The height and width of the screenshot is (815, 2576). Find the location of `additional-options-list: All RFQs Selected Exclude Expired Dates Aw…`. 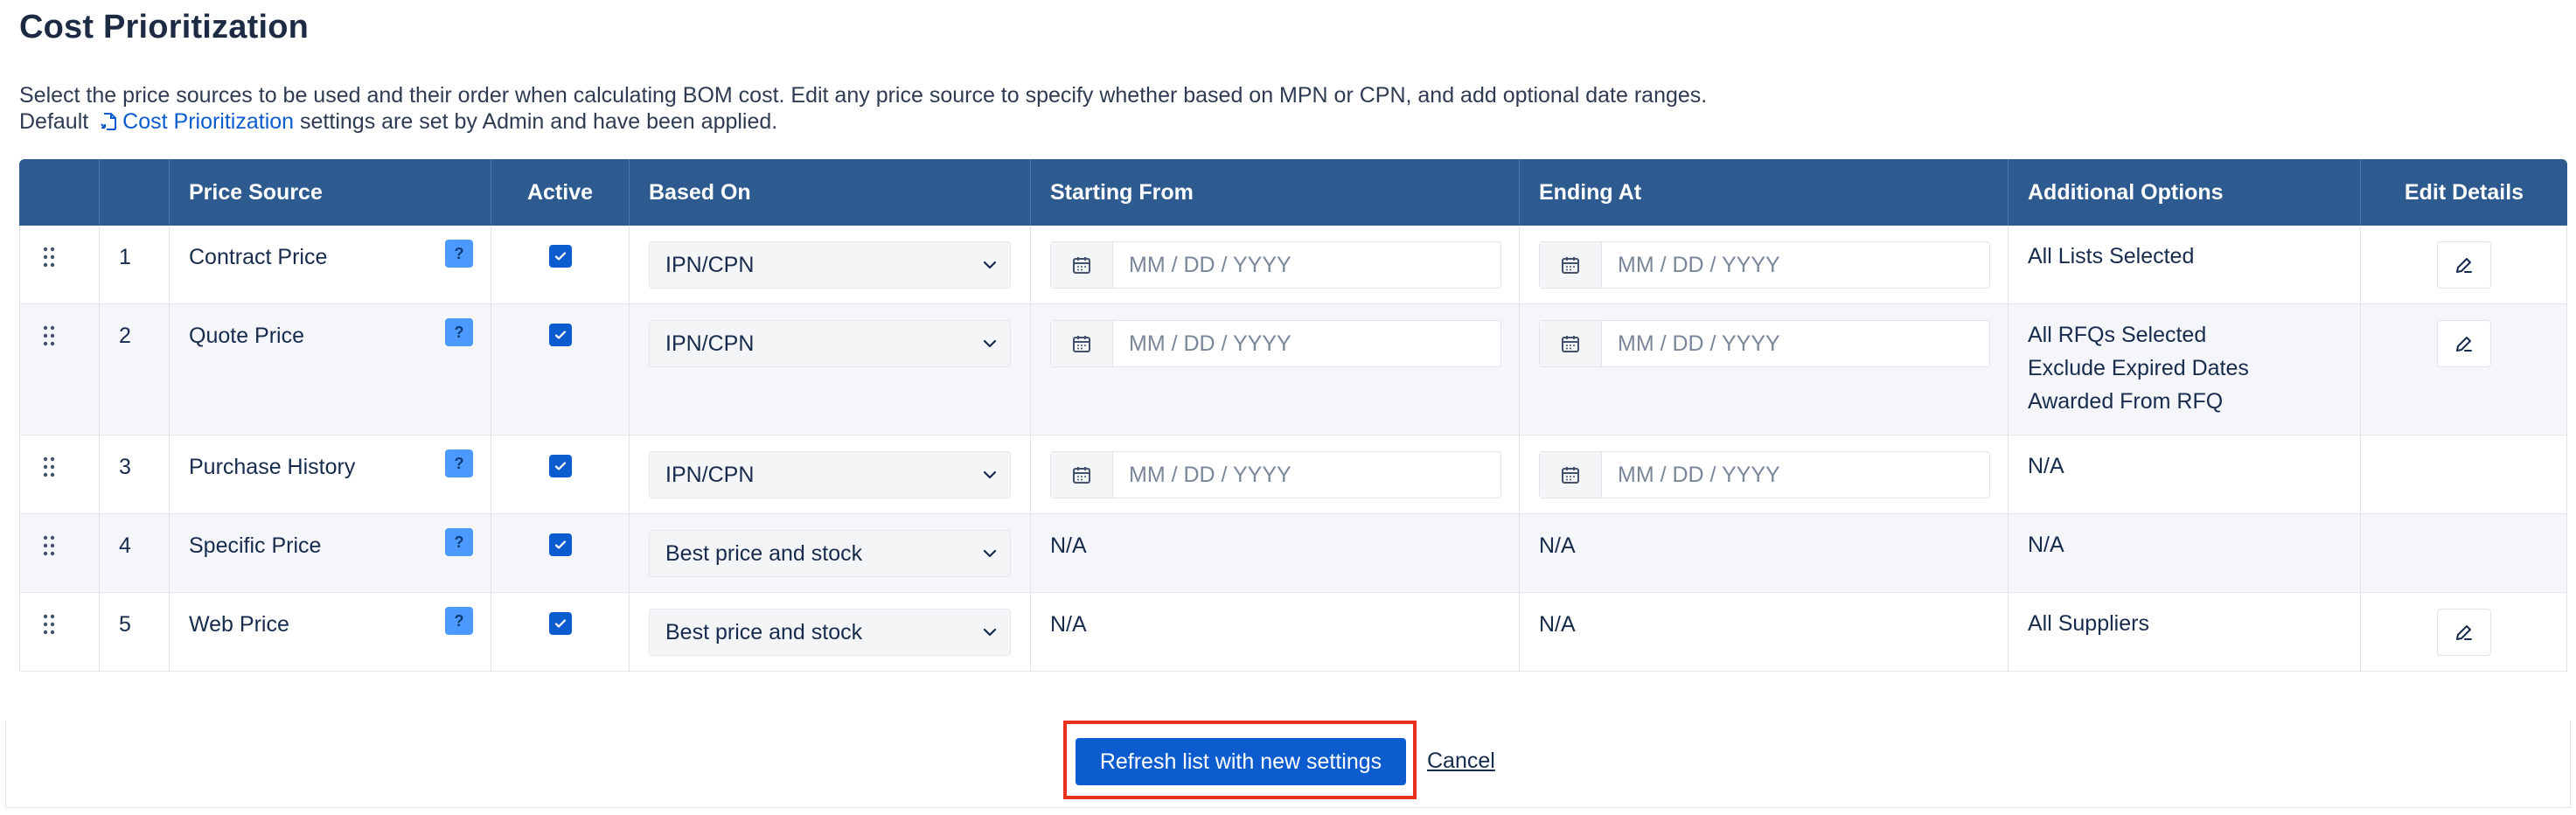

additional-options-list: All RFQs Selected Exclude Expired Dates Aw… is located at coordinates (2184, 361).